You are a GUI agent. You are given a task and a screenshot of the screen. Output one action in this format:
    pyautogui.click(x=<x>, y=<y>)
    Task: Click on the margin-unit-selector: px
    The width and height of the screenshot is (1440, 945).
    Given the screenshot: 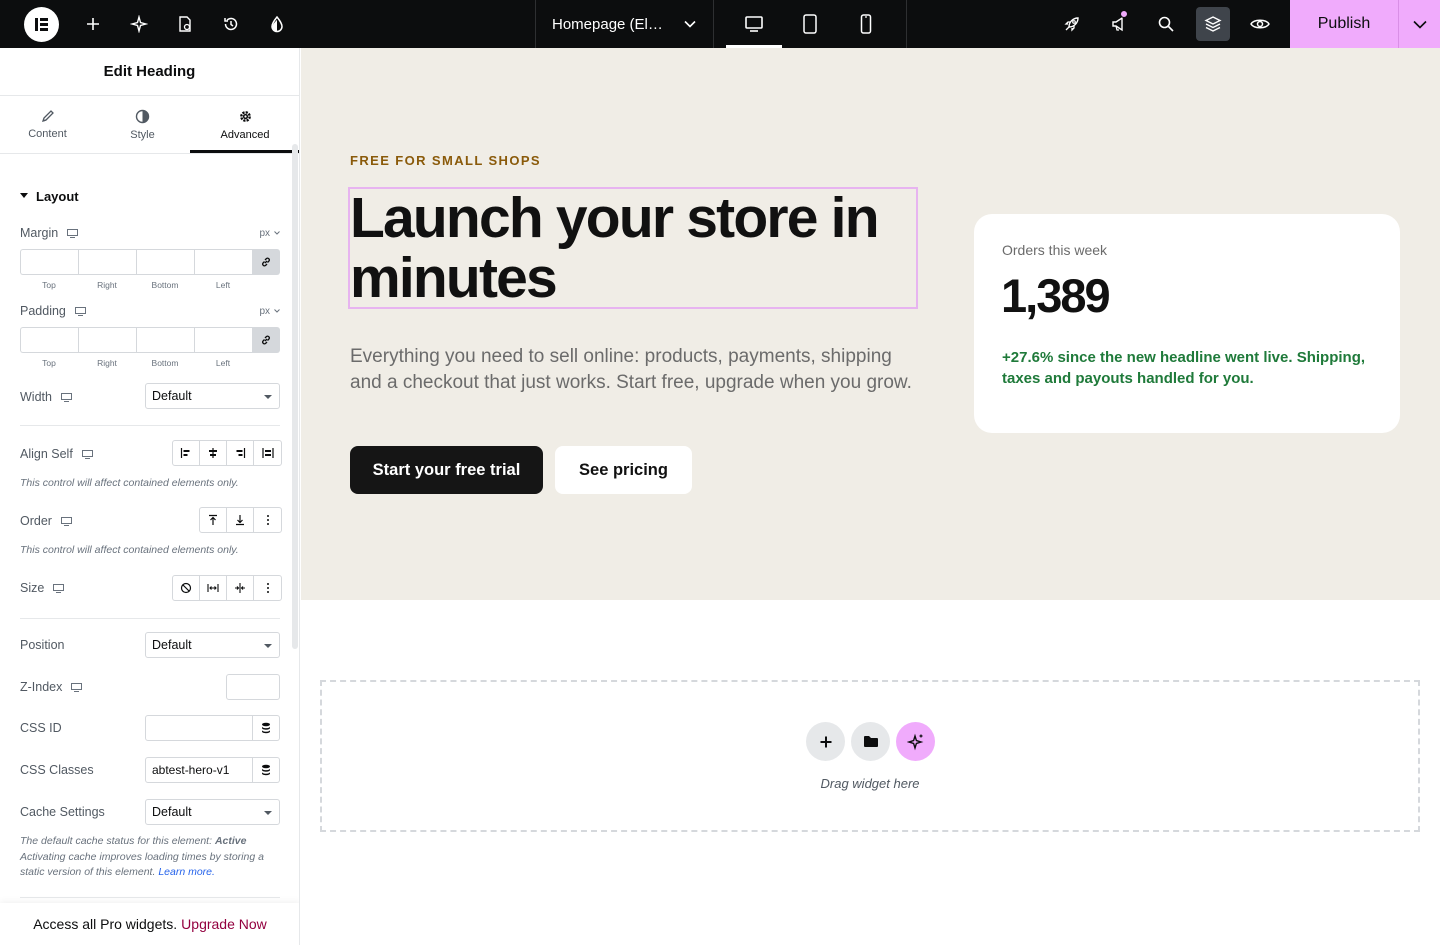 What is the action you would take?
    pyautogui.click(x=269, y=233)
    